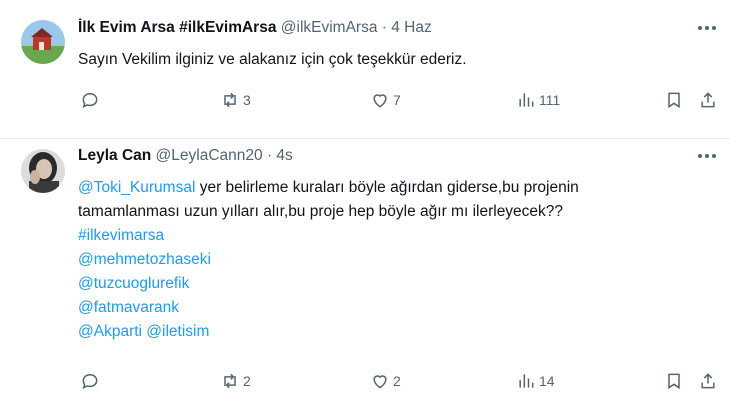  I want to click on action-bar: 3 7 111, so click(397, 101).